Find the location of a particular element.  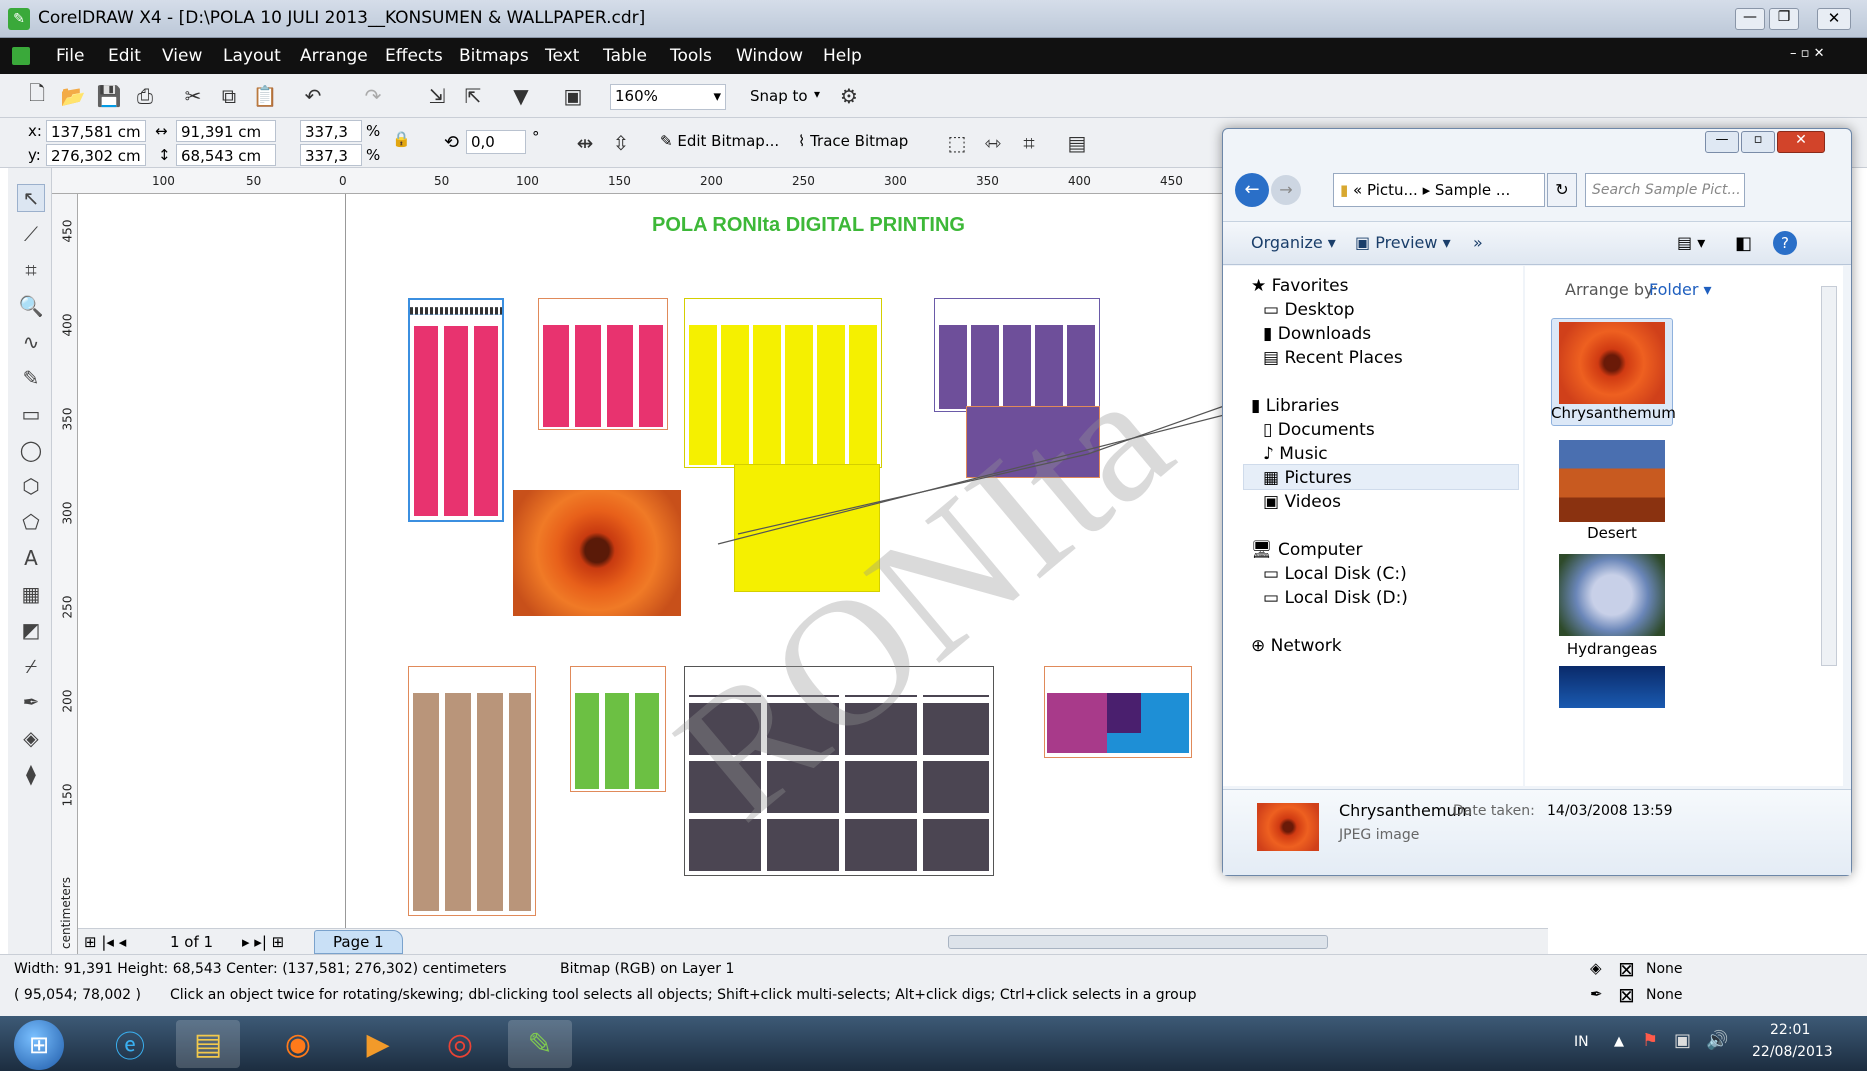

close-button: ✕ is located at coordinates (1834, 19).